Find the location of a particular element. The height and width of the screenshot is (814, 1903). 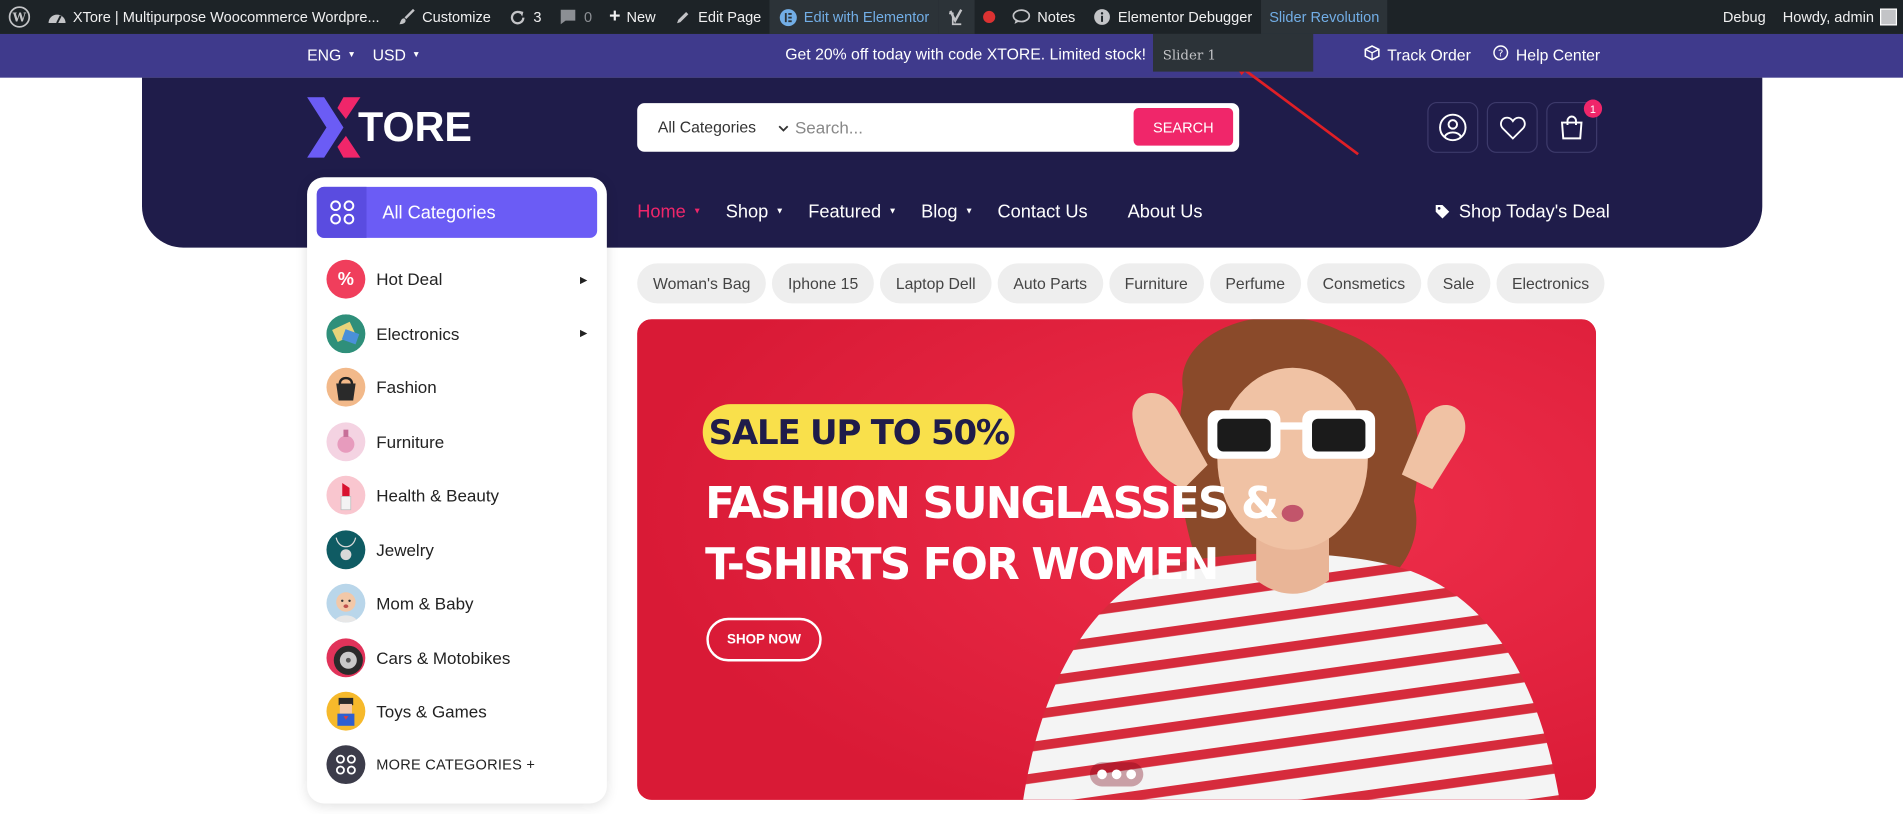

speech-bubble-icon is located at coordinates (1021, 16).